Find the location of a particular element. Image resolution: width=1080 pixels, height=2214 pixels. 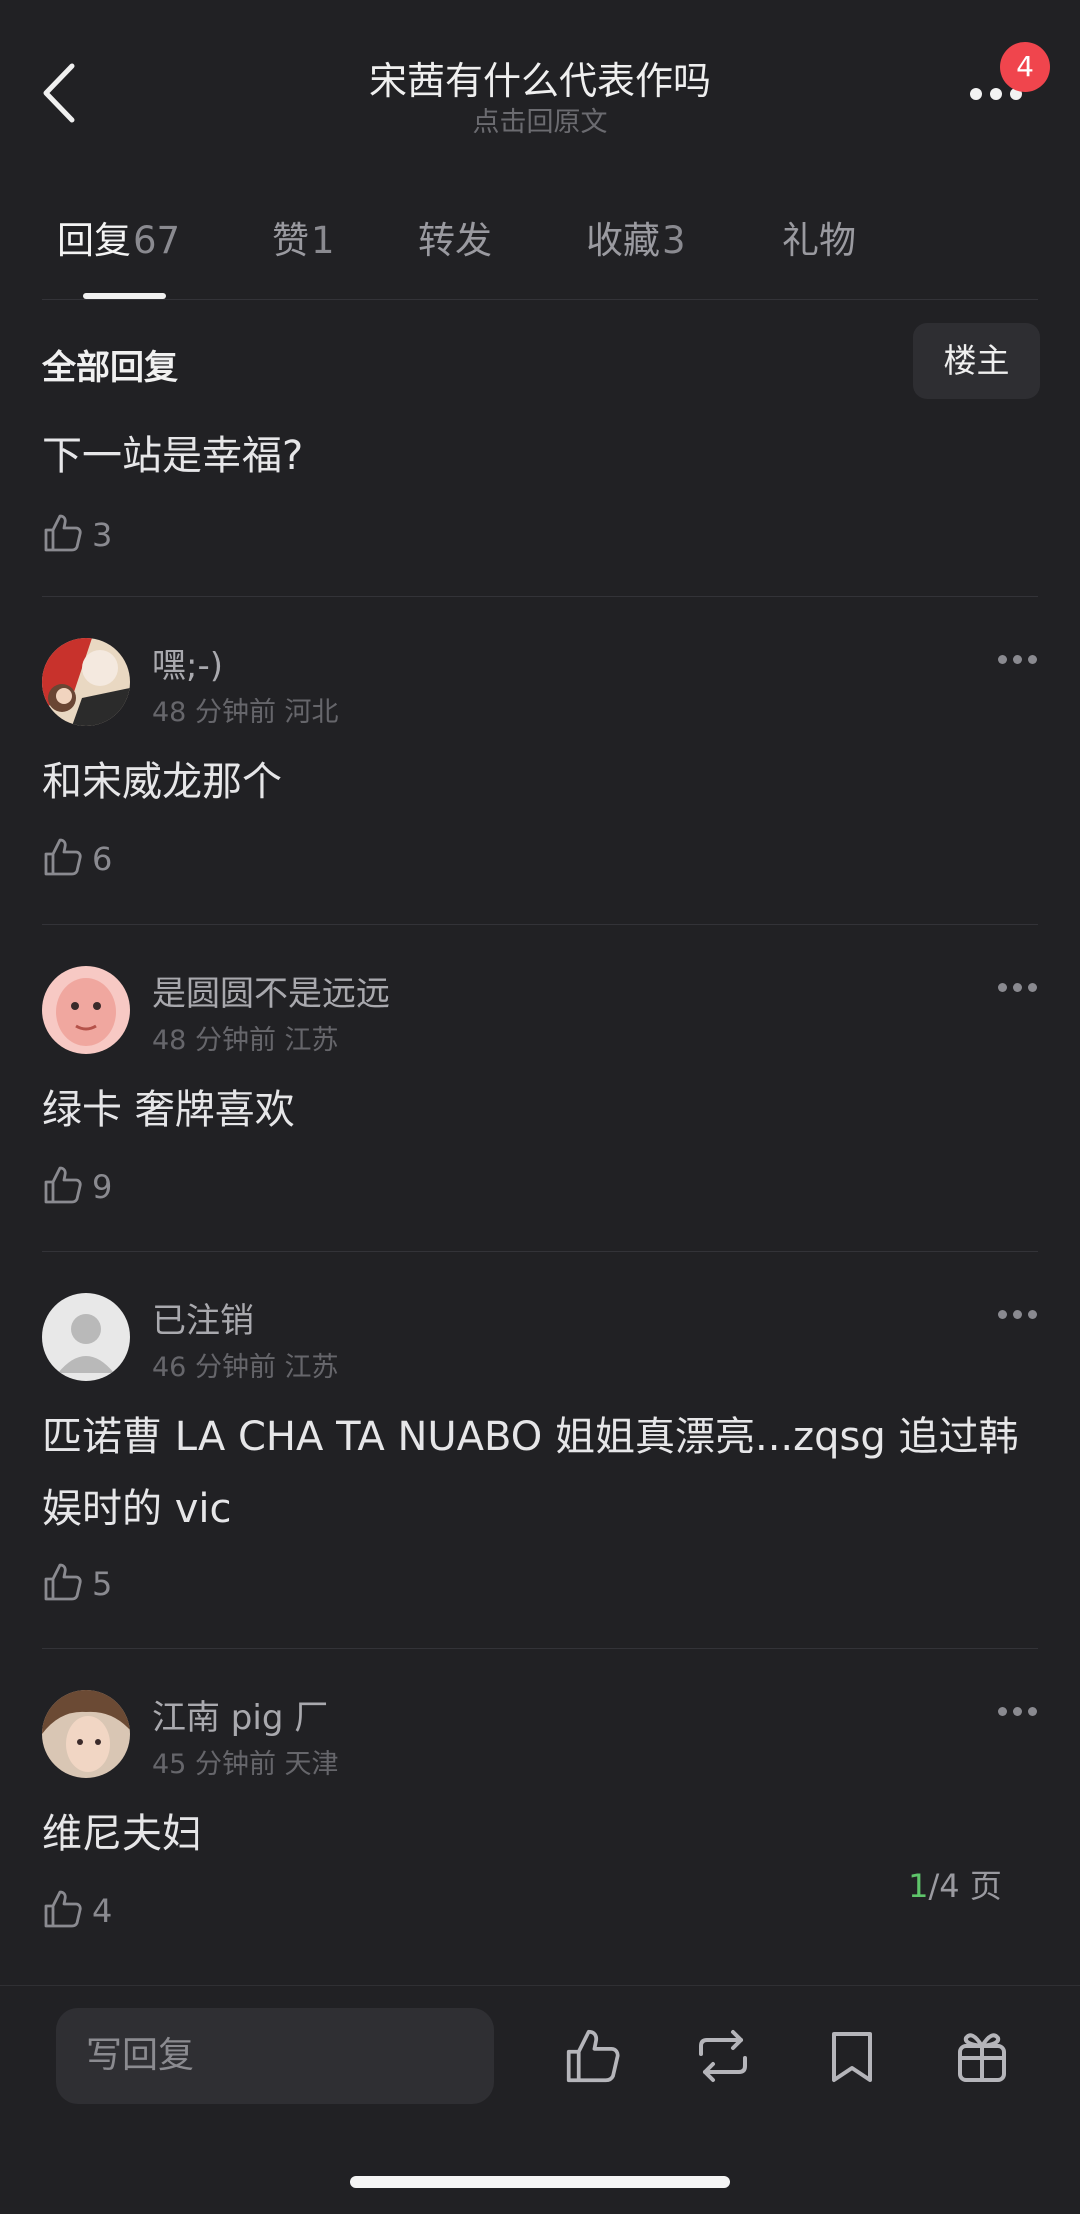

like-count: 4 is located at coordinates (102, 1911).